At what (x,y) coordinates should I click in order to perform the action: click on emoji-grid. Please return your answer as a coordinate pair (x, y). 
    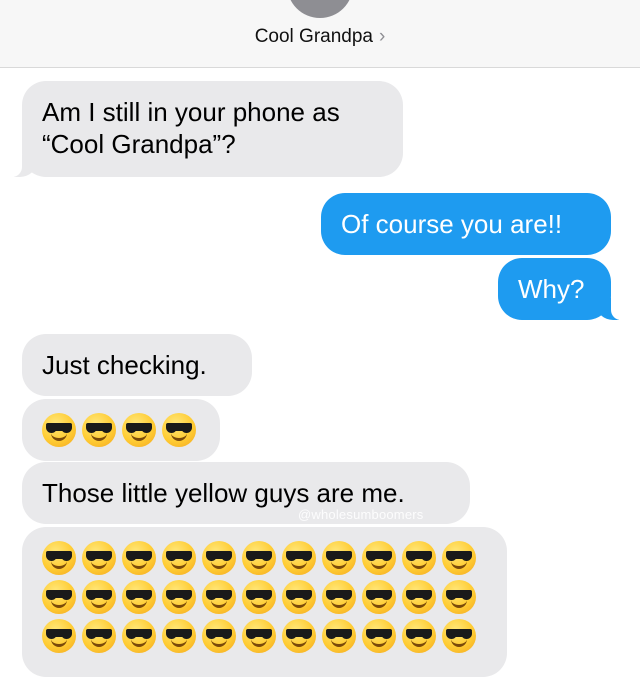
    Looking at the image, I should click on (264, 599).